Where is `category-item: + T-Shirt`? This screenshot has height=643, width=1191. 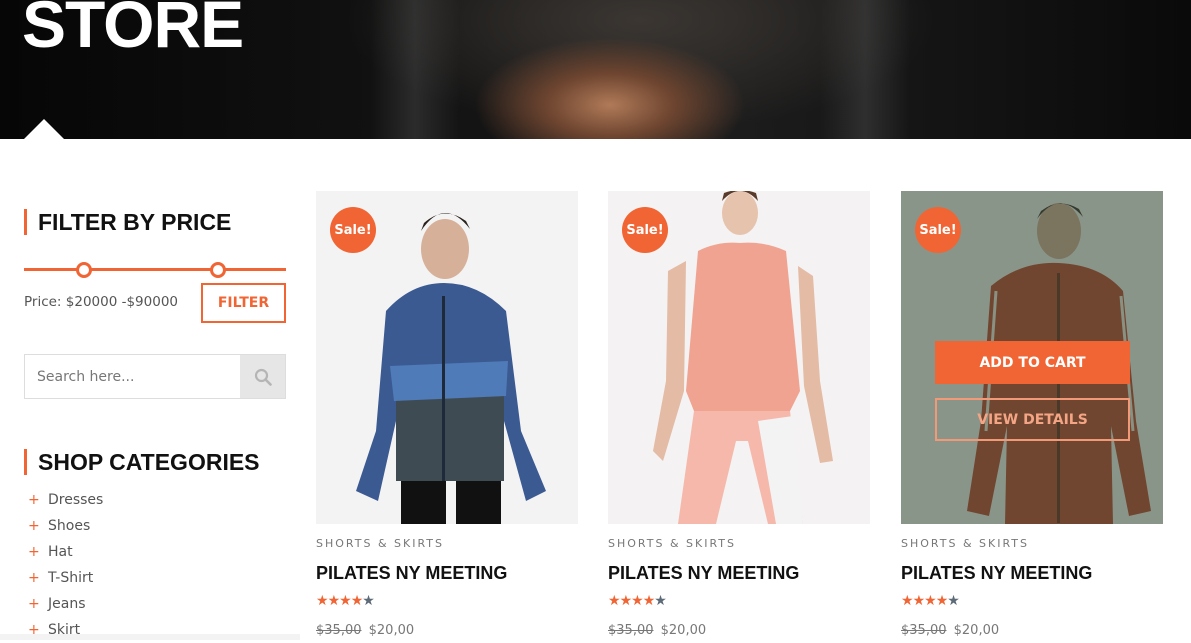
category-item: + T-Shirt is located at coordinates (63, 578).